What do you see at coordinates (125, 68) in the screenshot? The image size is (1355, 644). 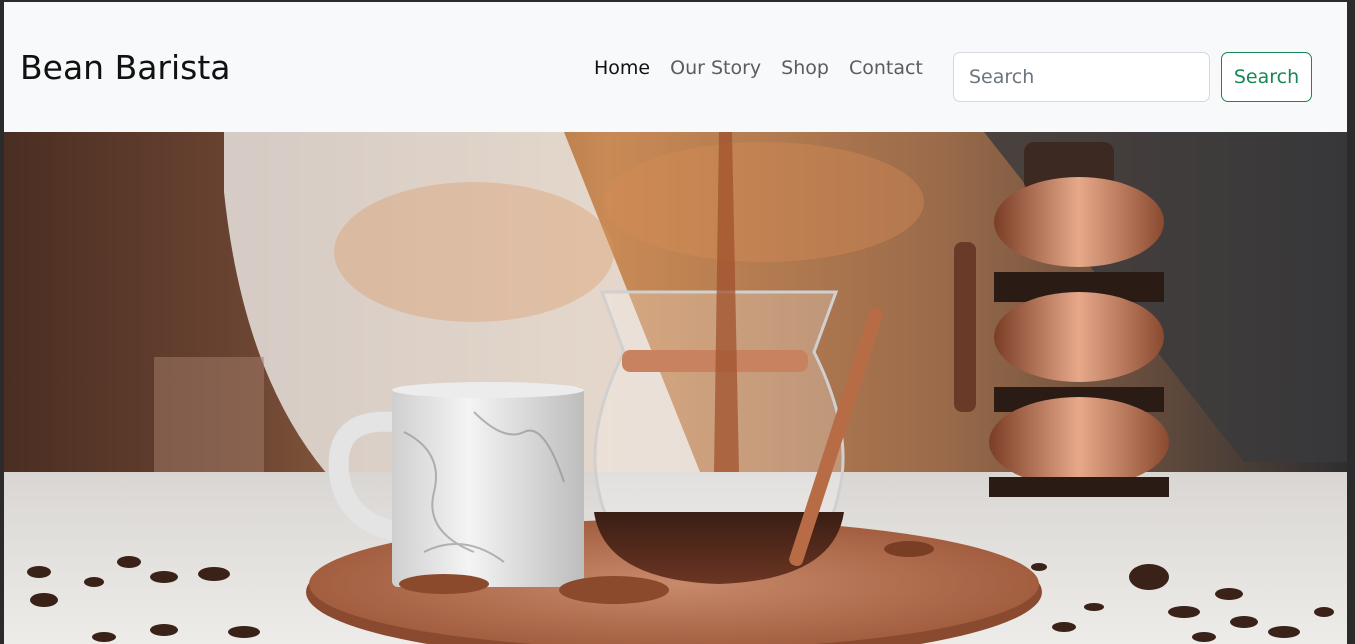 I see `brand-logo: Bean Barista` at bounding box center [125, 68].